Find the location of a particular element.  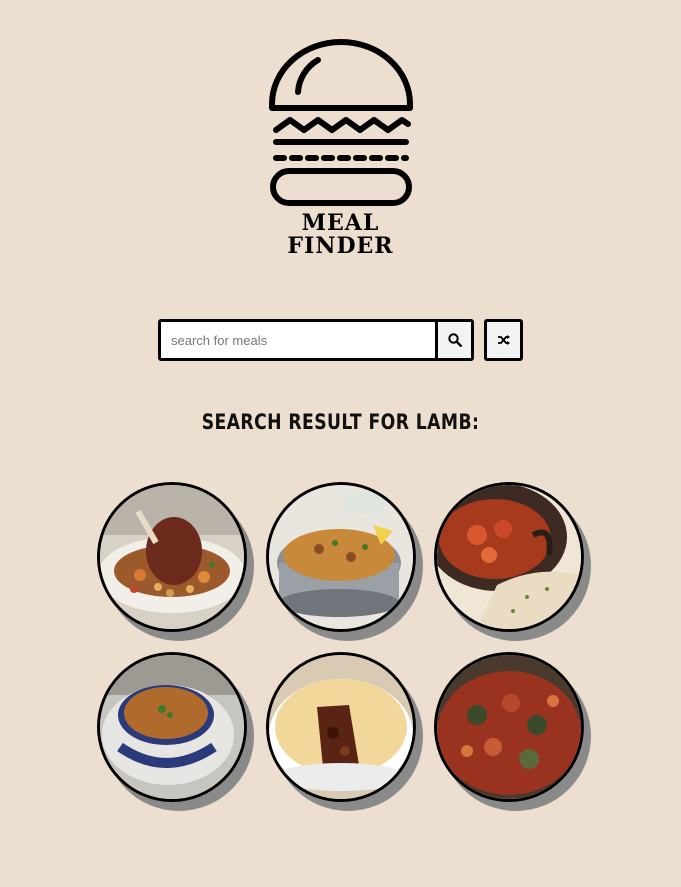

burger-icon is located at coordinates (341, 122).